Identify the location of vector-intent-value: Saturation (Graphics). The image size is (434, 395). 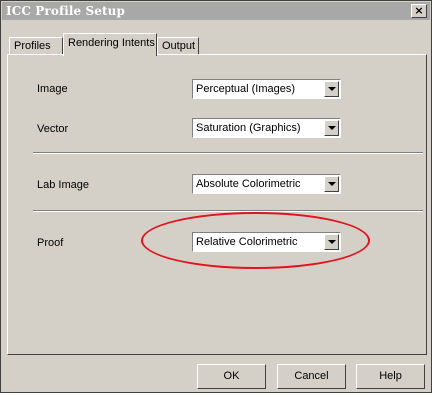
(248, 128).